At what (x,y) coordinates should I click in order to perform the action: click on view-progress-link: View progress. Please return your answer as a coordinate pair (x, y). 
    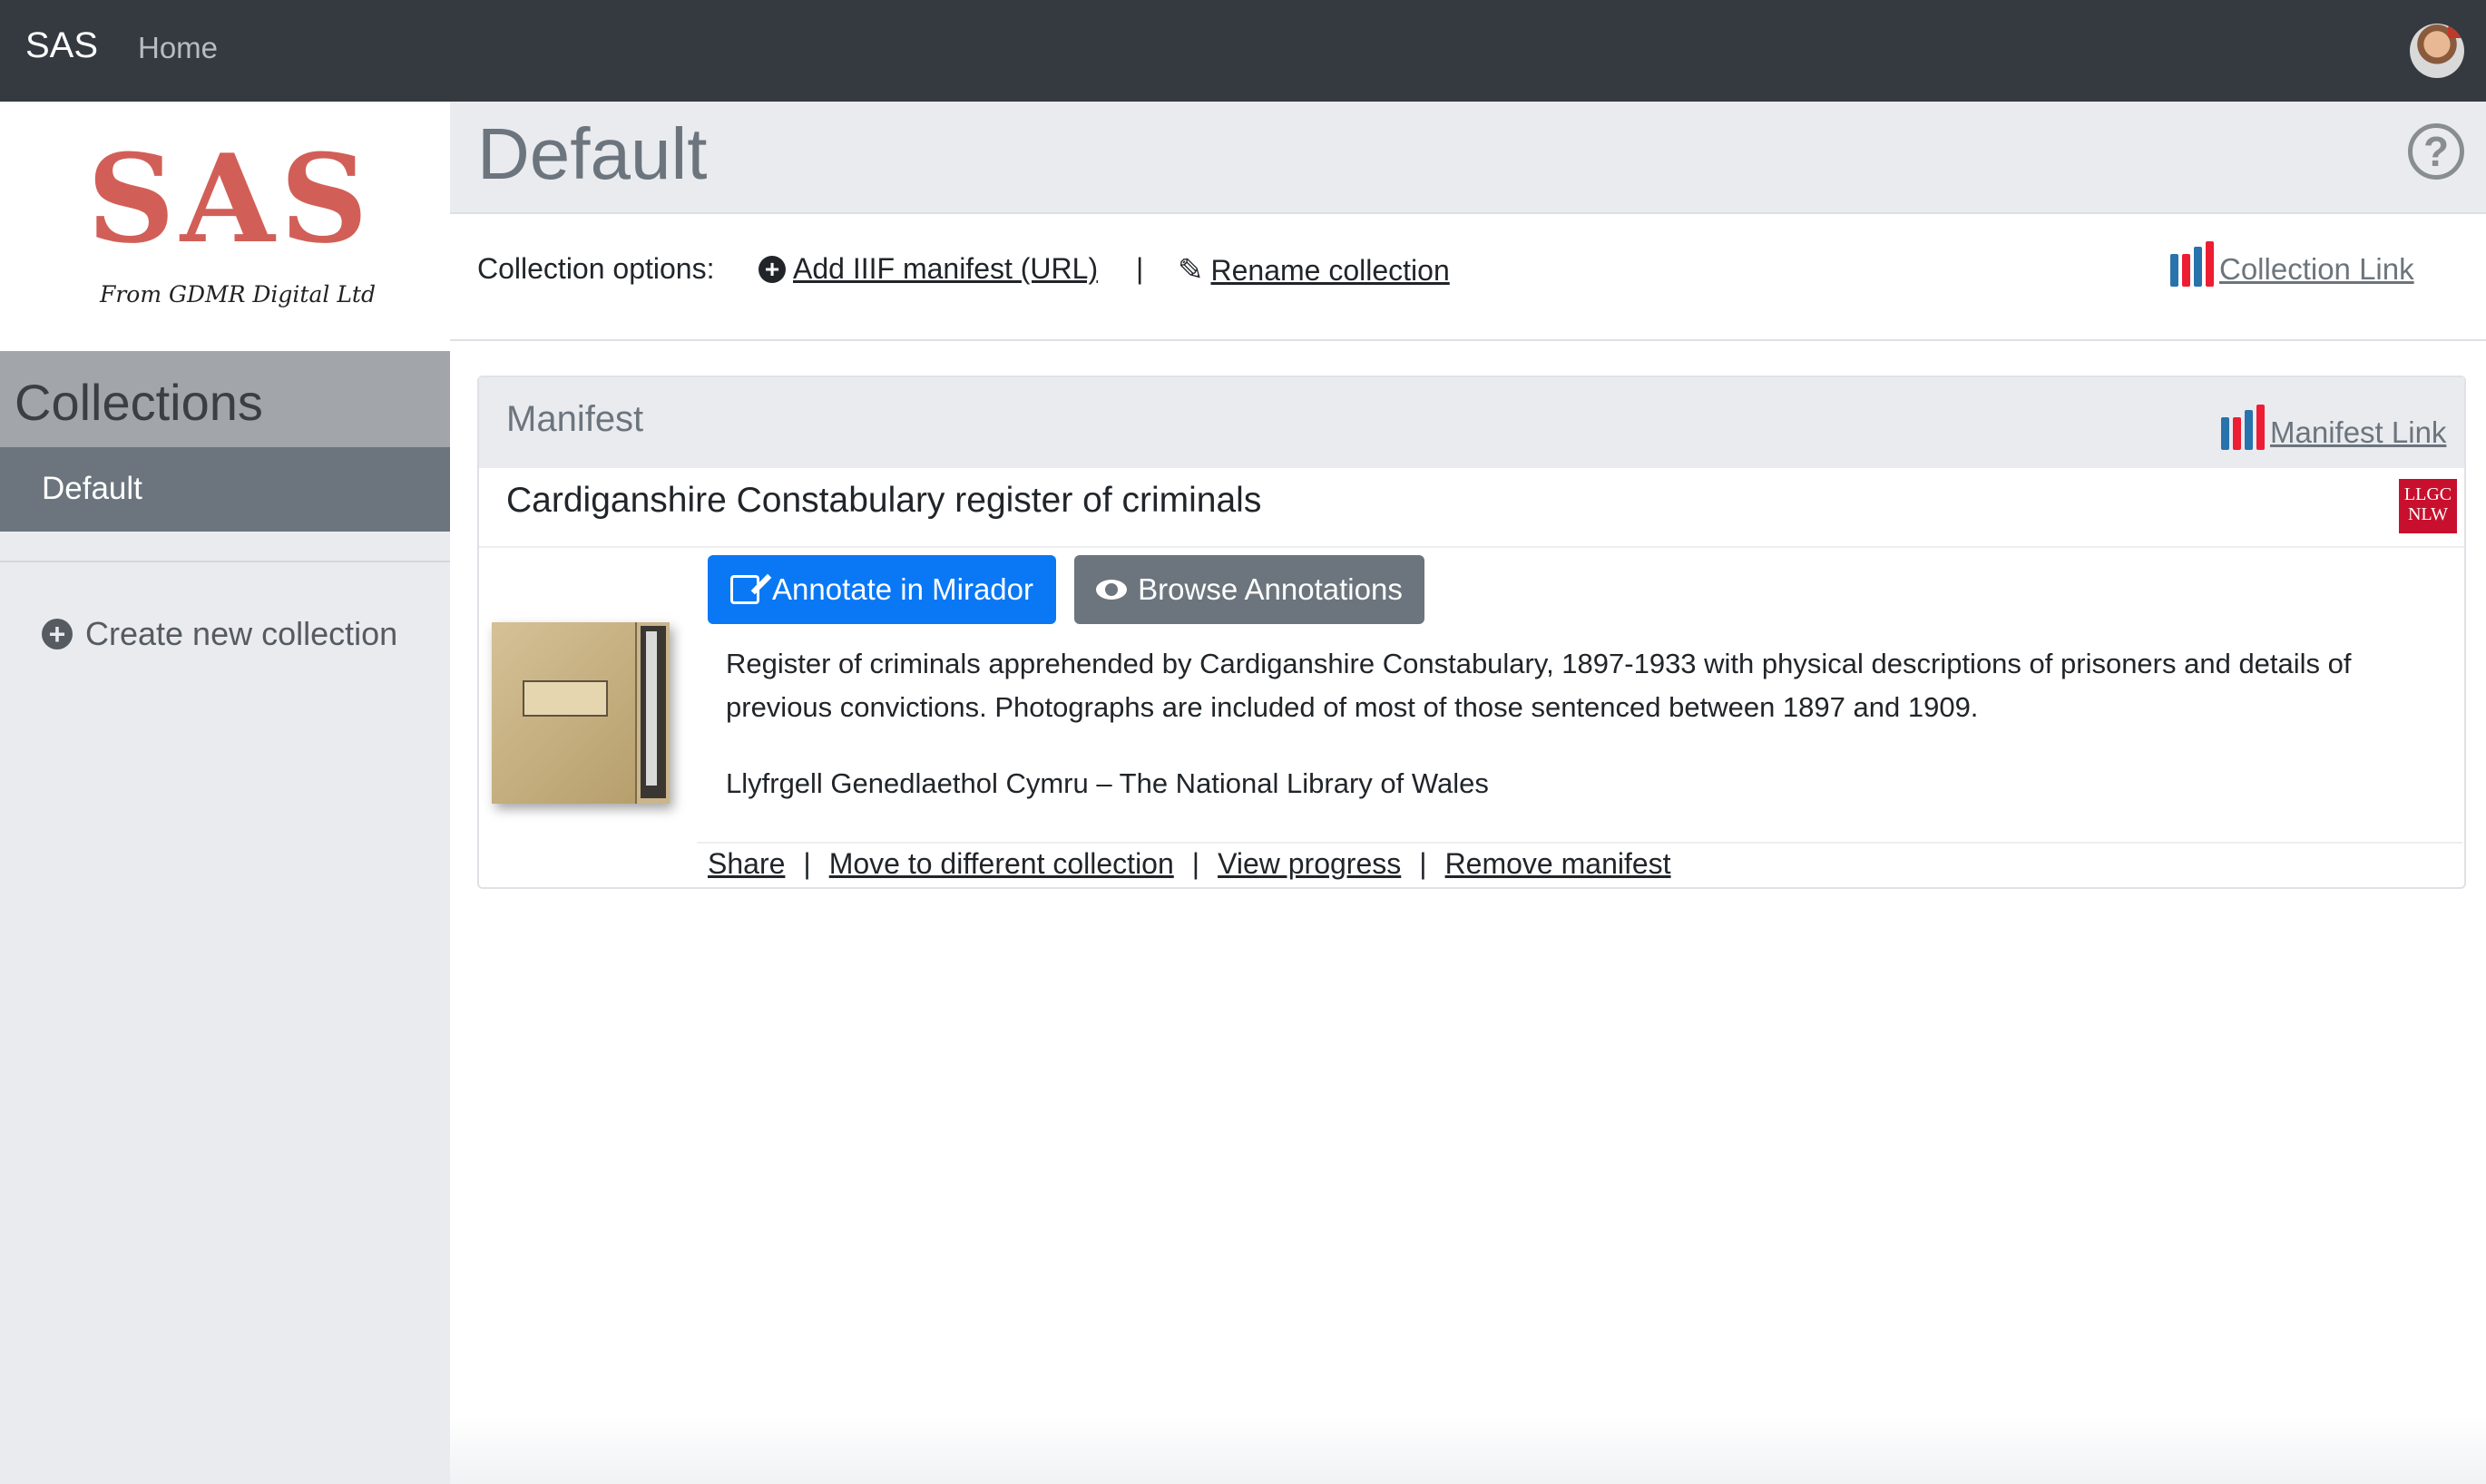
    Looking at the image, I should click on (1309, 864).